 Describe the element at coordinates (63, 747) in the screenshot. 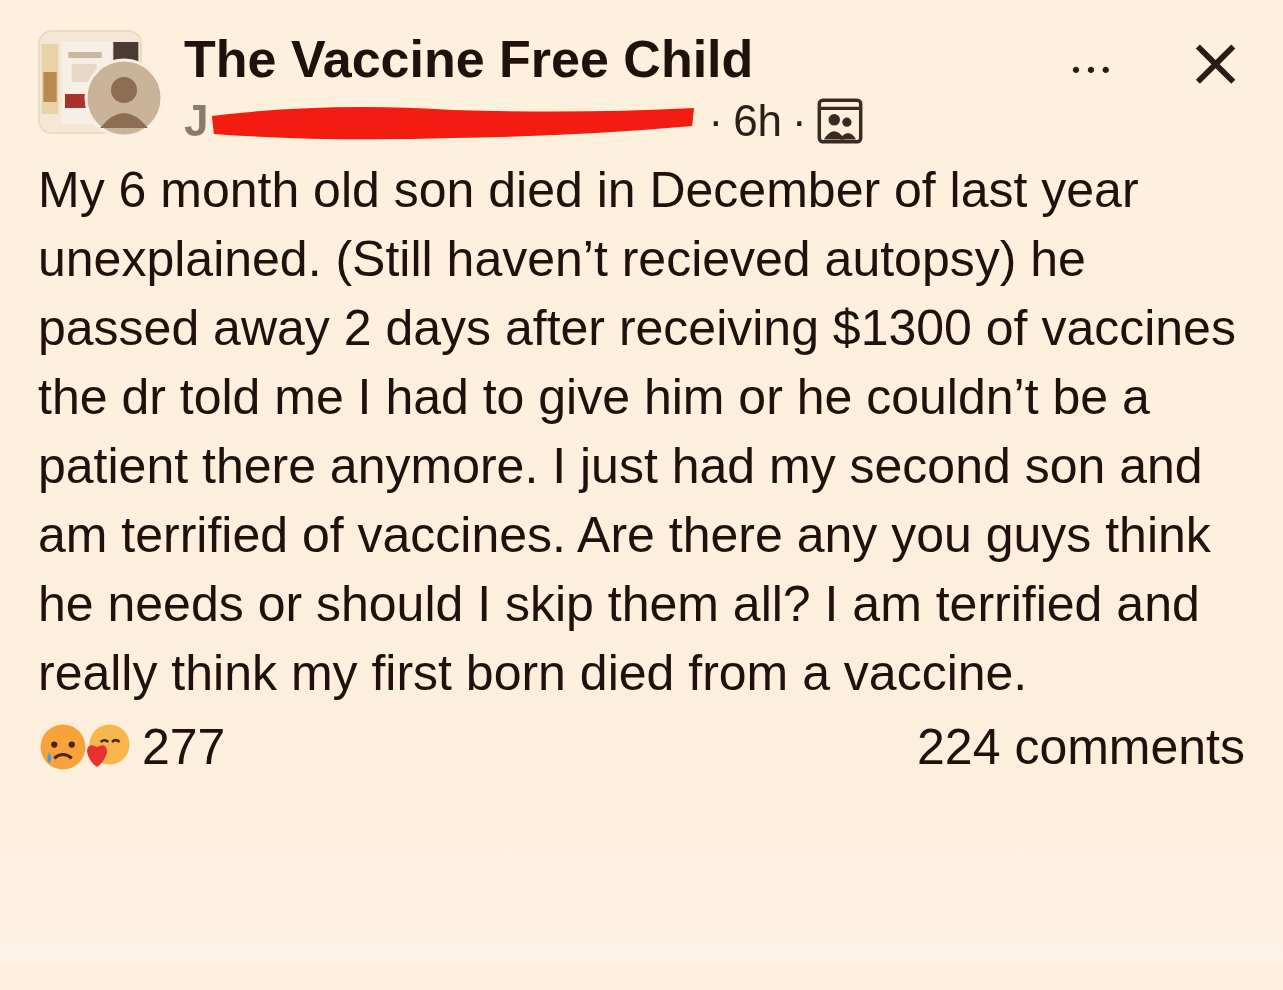

I see `sad-face-icon` at that location.